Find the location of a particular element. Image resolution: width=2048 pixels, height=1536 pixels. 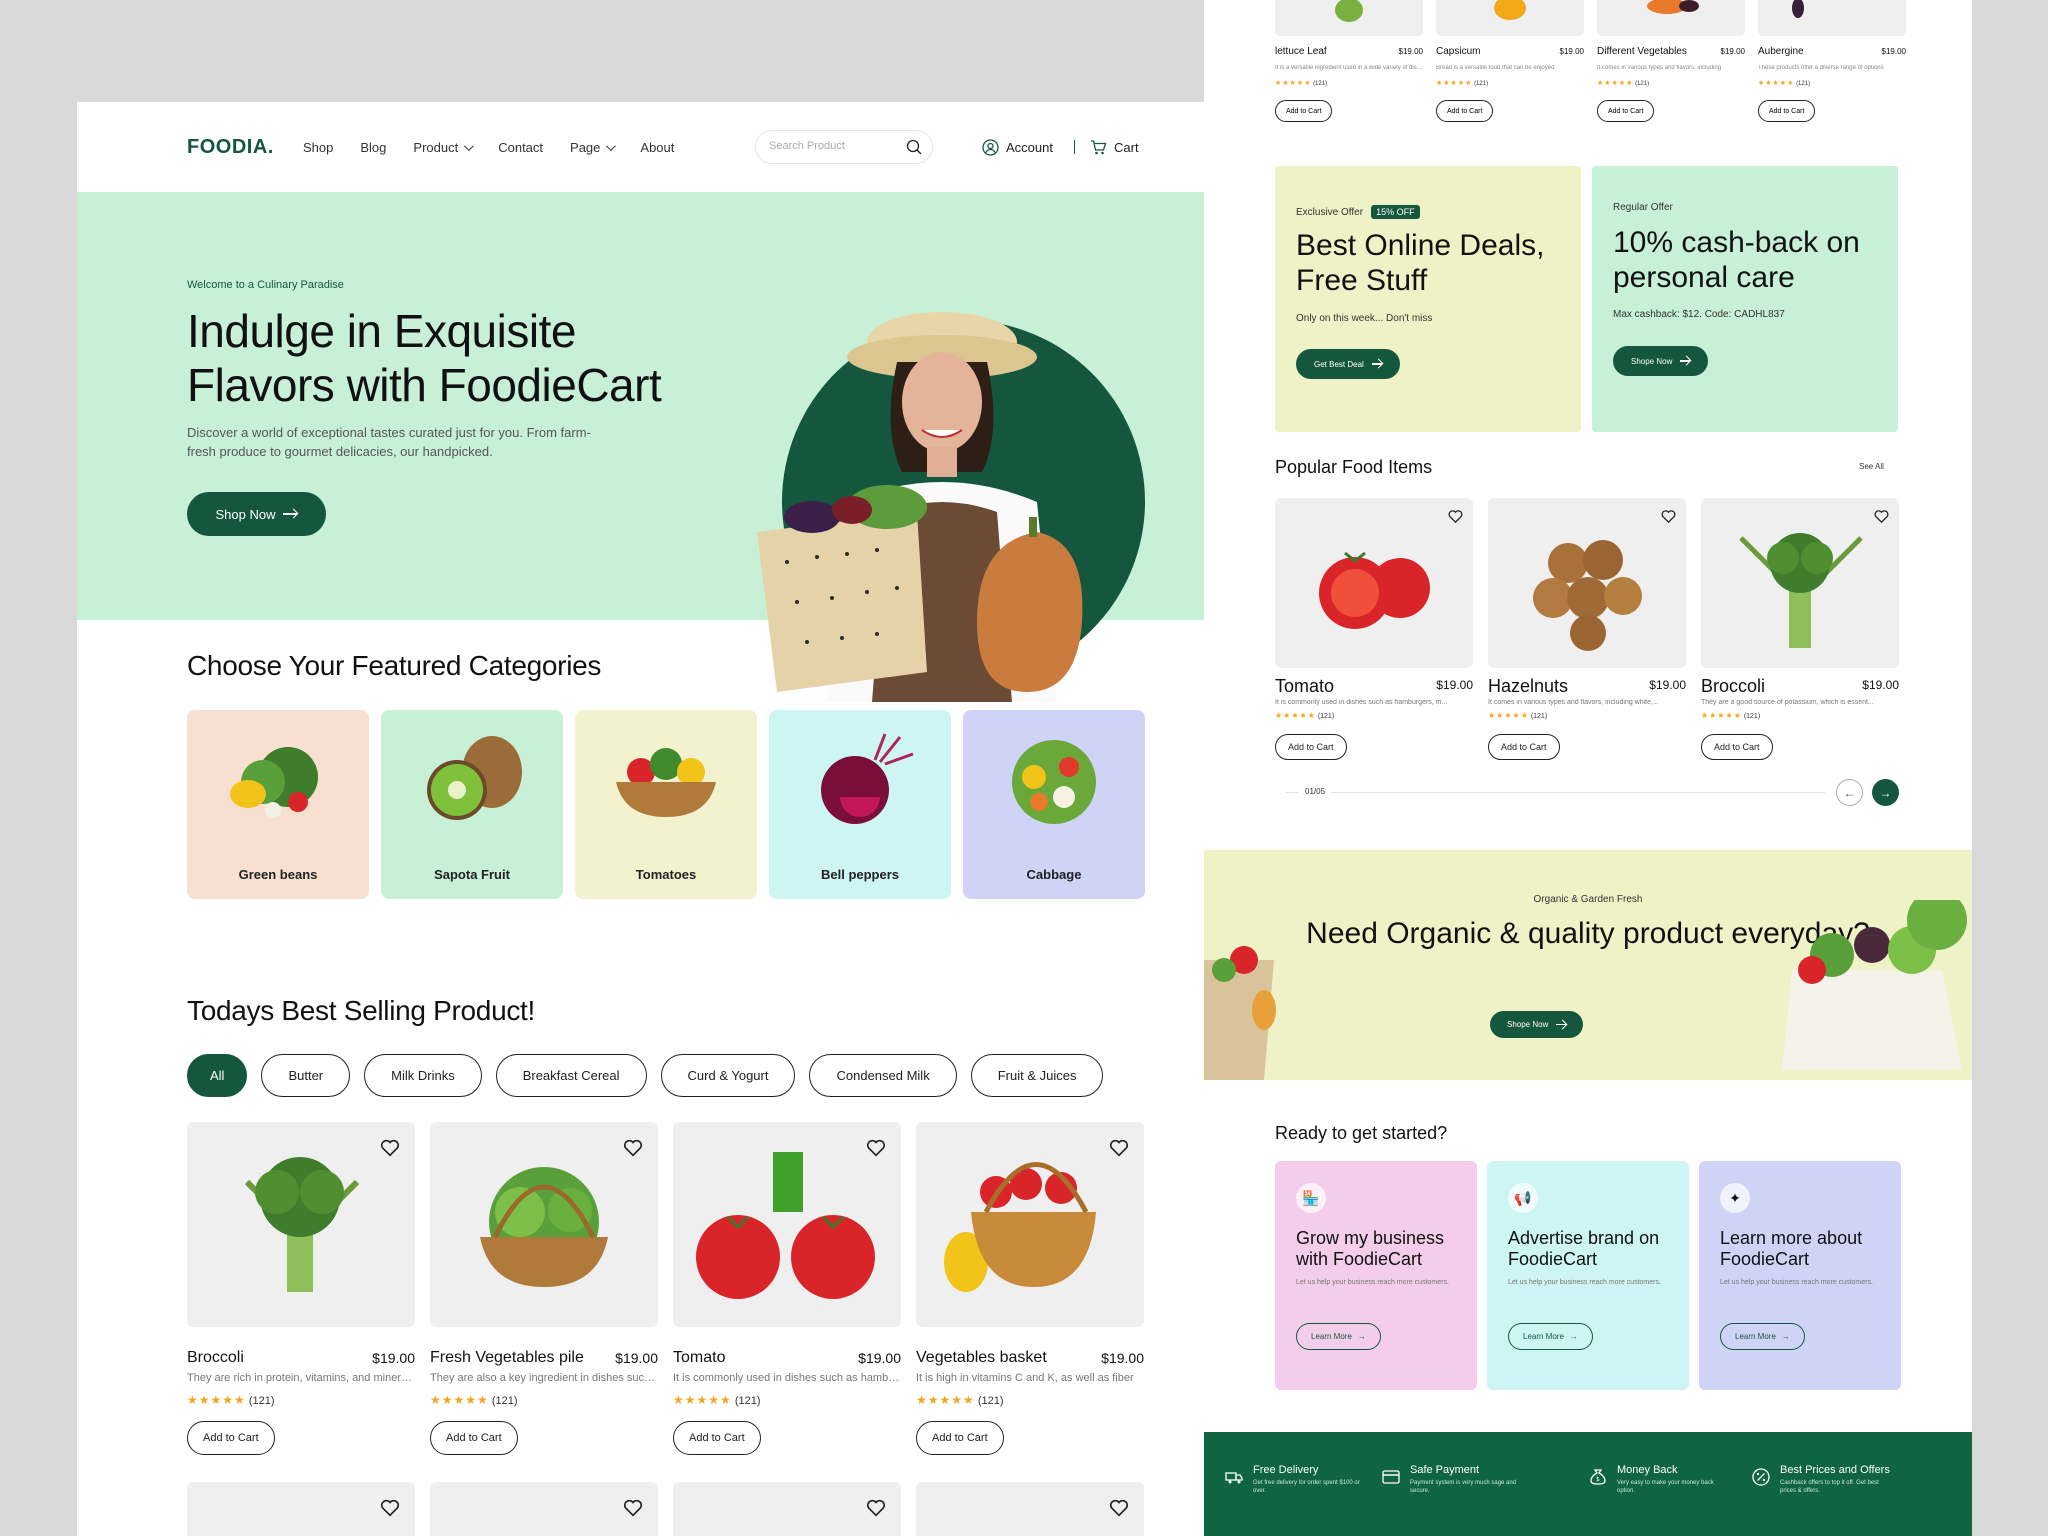

nav-blog: Blog is located at coordinates (373, 147).